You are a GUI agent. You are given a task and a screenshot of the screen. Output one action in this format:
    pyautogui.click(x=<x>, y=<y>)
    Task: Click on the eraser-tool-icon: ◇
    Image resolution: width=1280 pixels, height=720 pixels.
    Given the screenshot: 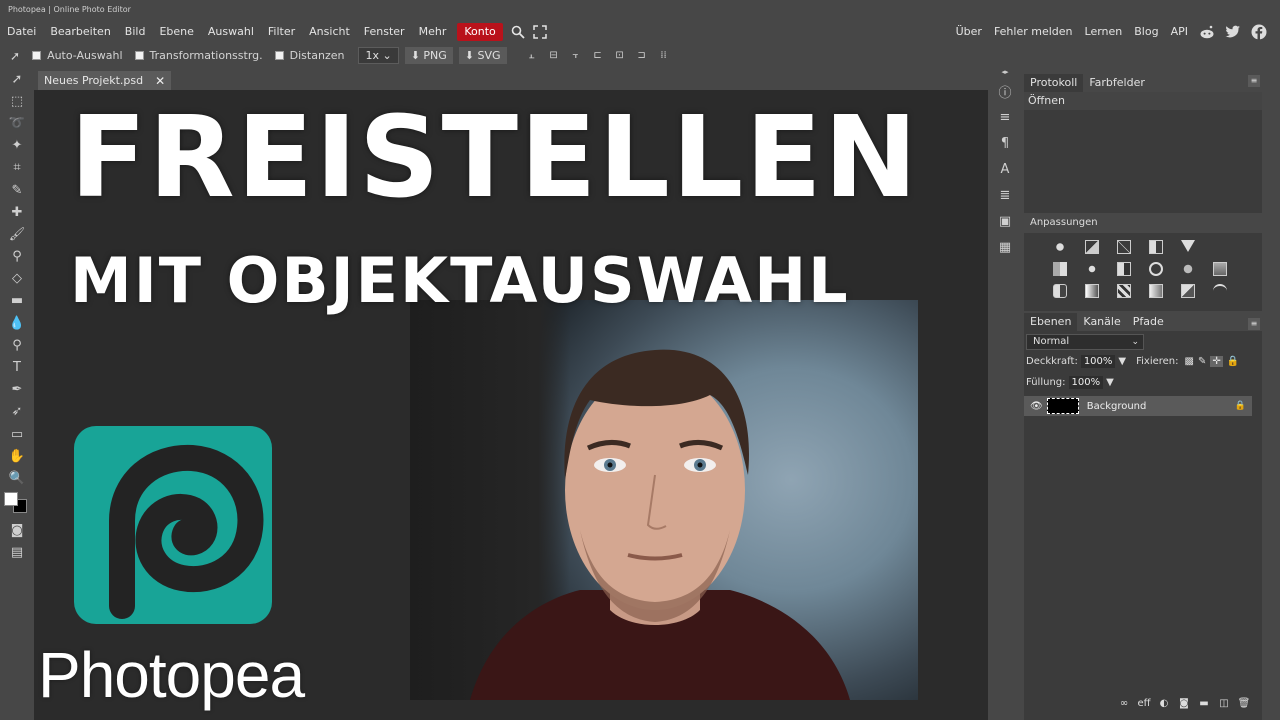 What is the action you would take?
    pyautogui.click(x=17, y=279)
    